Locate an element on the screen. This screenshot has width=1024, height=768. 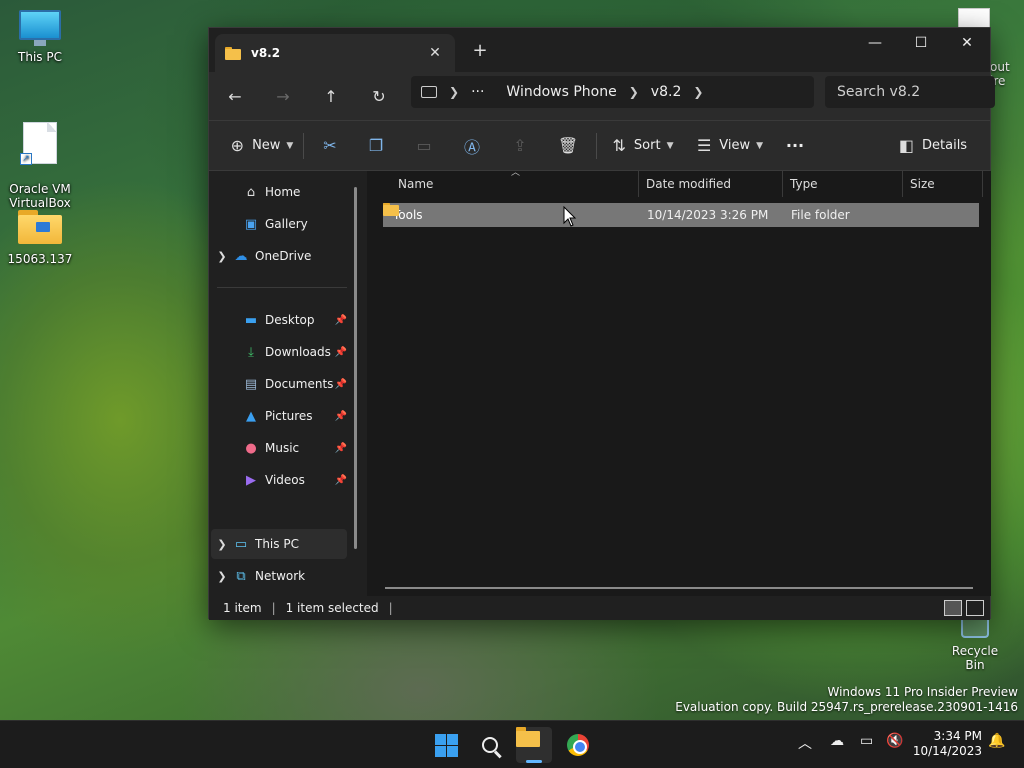
nav-item-gallery: ▣ Gallery is located at coordinates (279, 224).